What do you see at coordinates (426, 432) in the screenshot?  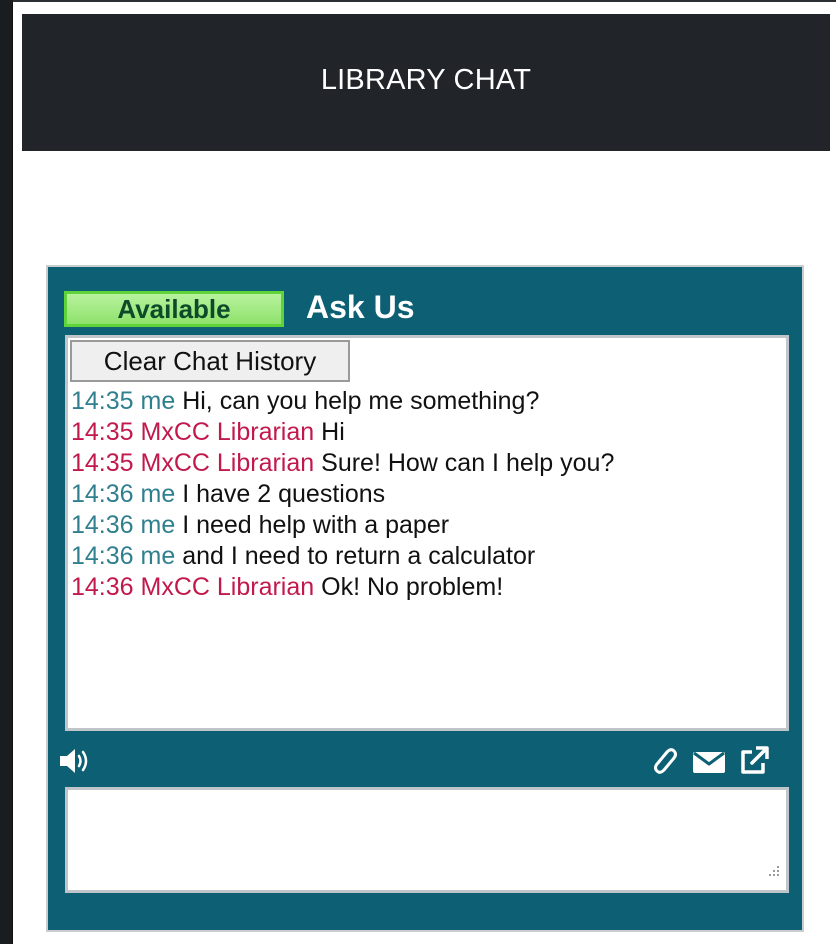 I see `chat-message: 14:35 MxCC Librarian Hi` at bounding box center [426, 432].